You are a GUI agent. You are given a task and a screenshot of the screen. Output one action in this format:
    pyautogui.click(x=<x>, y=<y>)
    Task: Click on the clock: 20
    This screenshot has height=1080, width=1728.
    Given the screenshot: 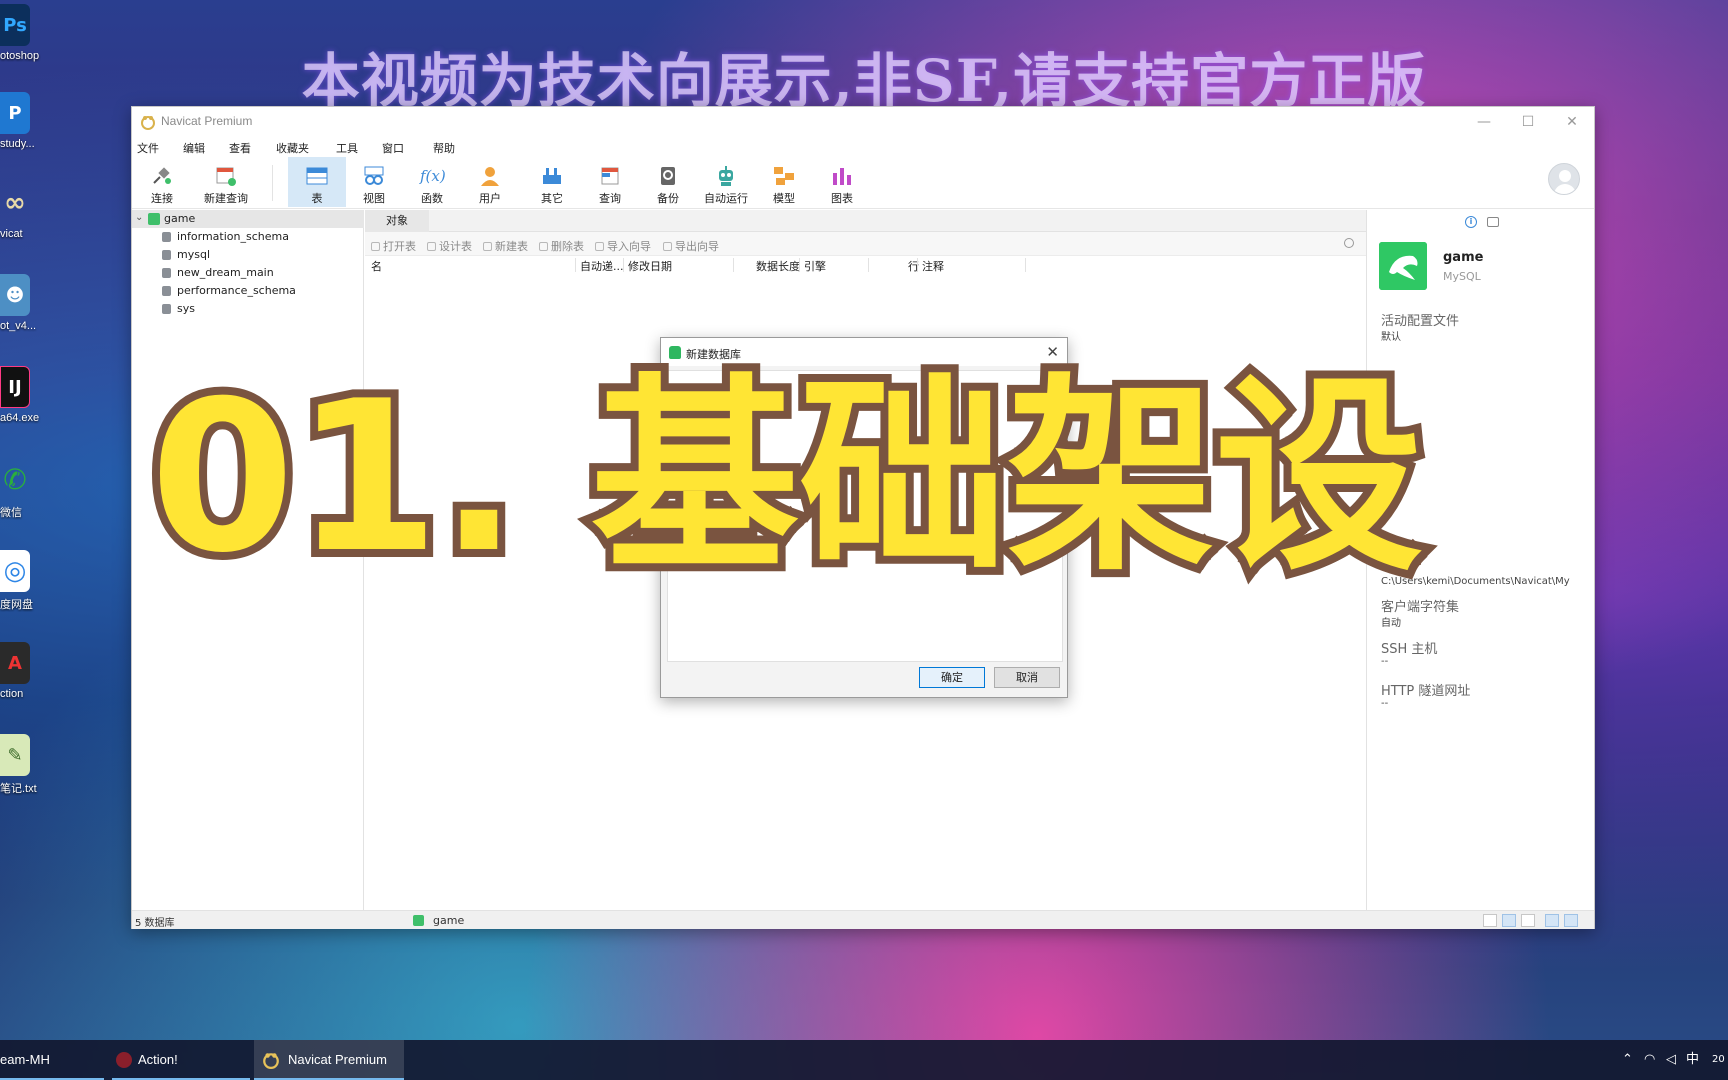 What is the action you would take?
    pyautogui.click(x=1718, y=1060)
    